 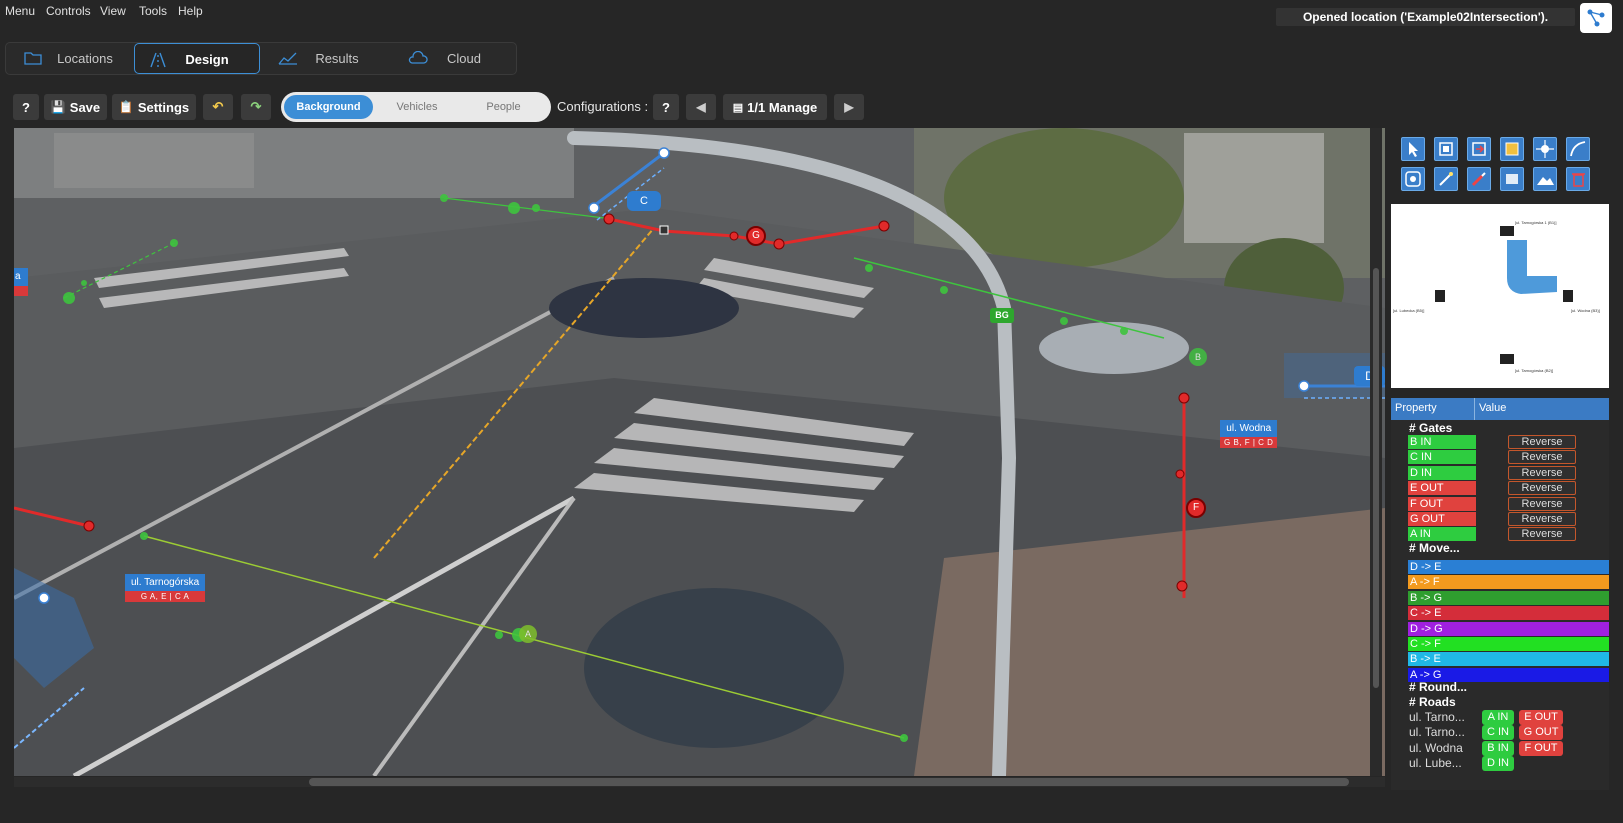 I want to click on tab-design: Design, so click(x=197, y=58).